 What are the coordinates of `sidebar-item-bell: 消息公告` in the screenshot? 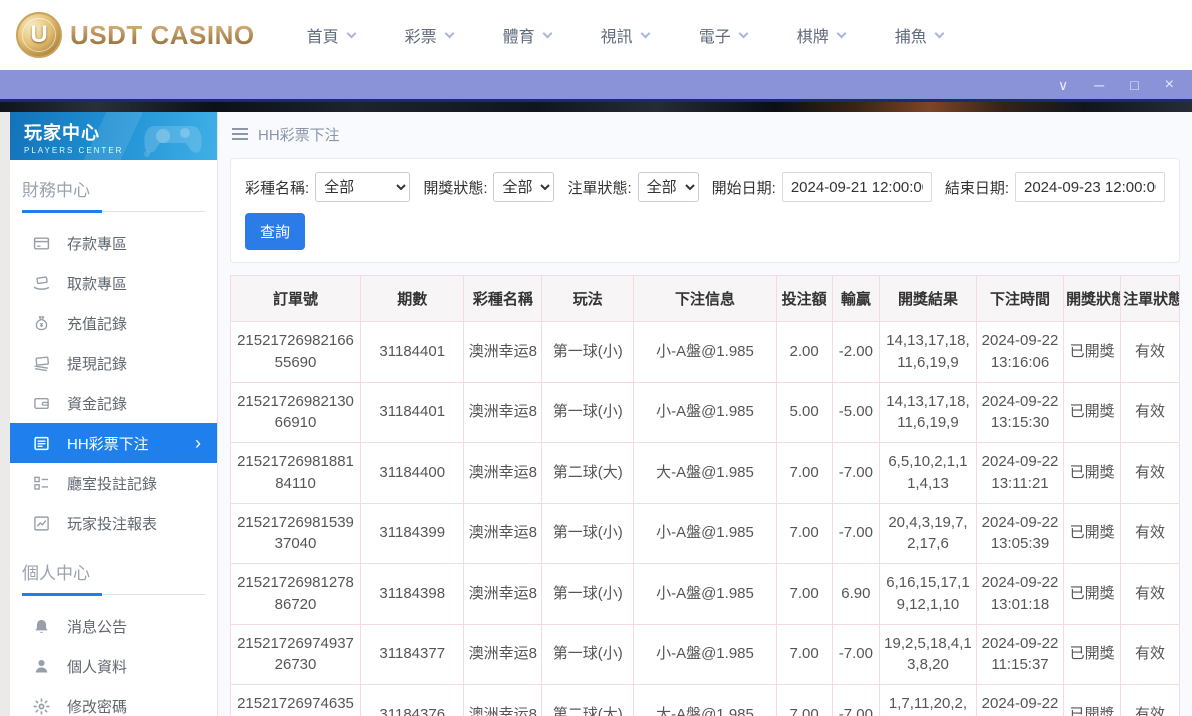 It's located at (113, 626).